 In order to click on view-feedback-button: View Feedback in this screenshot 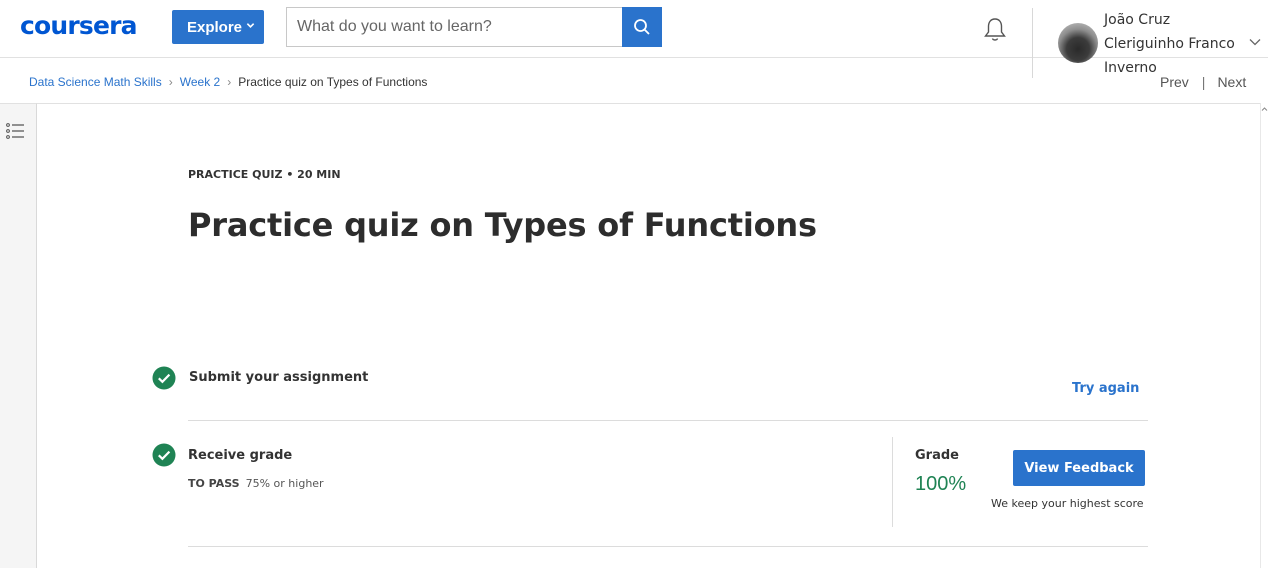, I will do `click(1079, 468)`.